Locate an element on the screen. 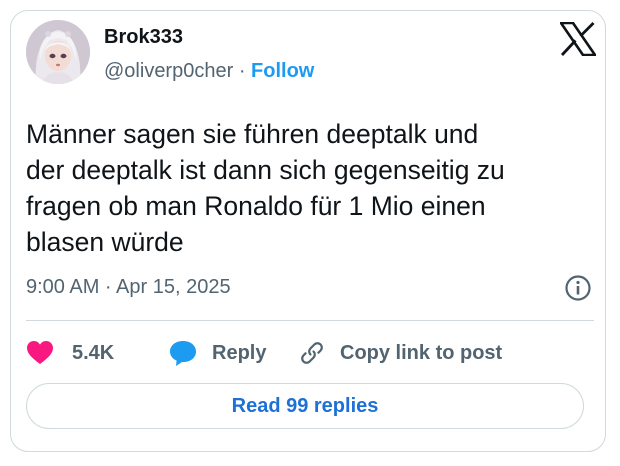 This screenshot has width=620, height=466. timestamp: 9:00 AM · Apr 15, 2025 is located at coordinates (128, 287).